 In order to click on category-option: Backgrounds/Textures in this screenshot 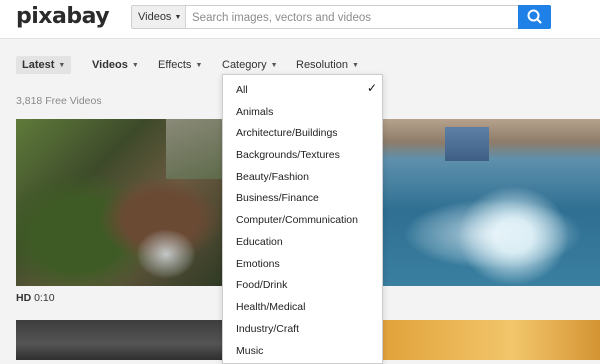, I will do `click(288, 155)`.